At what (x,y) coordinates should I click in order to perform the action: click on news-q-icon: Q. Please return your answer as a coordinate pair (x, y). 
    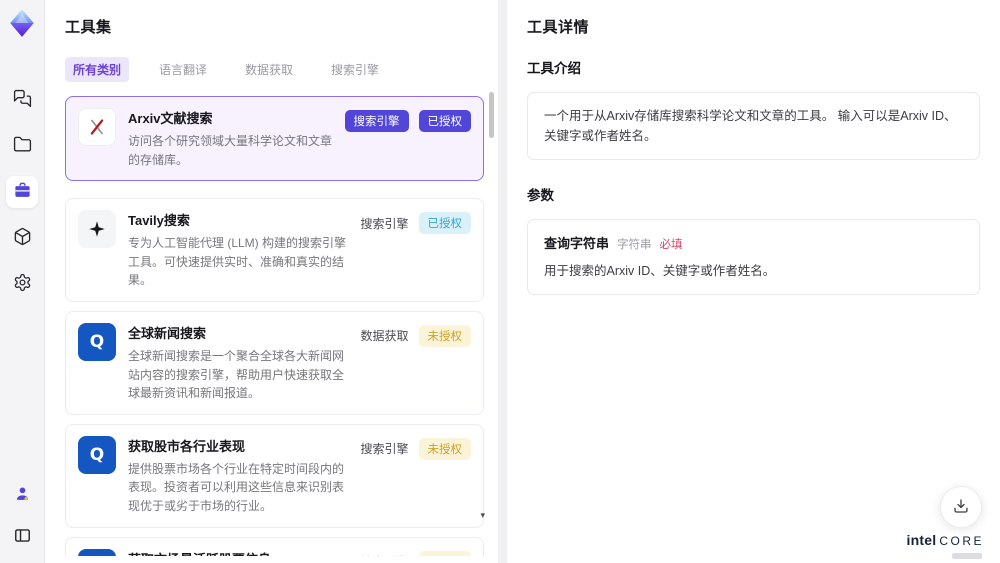
    Looking at the image, I should click on (97, 341).